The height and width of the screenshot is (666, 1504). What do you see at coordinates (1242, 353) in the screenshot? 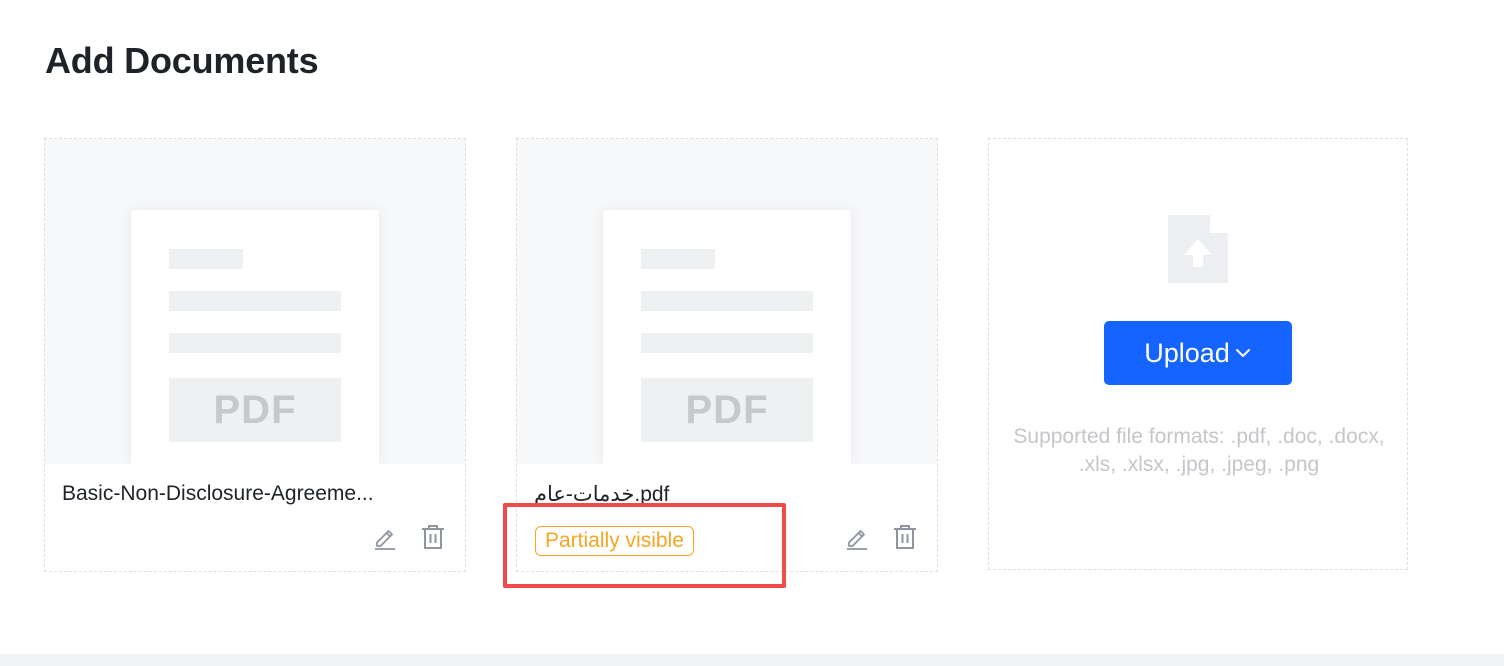
I see `chevron-down-icon` at bounding box center [1242, 353].